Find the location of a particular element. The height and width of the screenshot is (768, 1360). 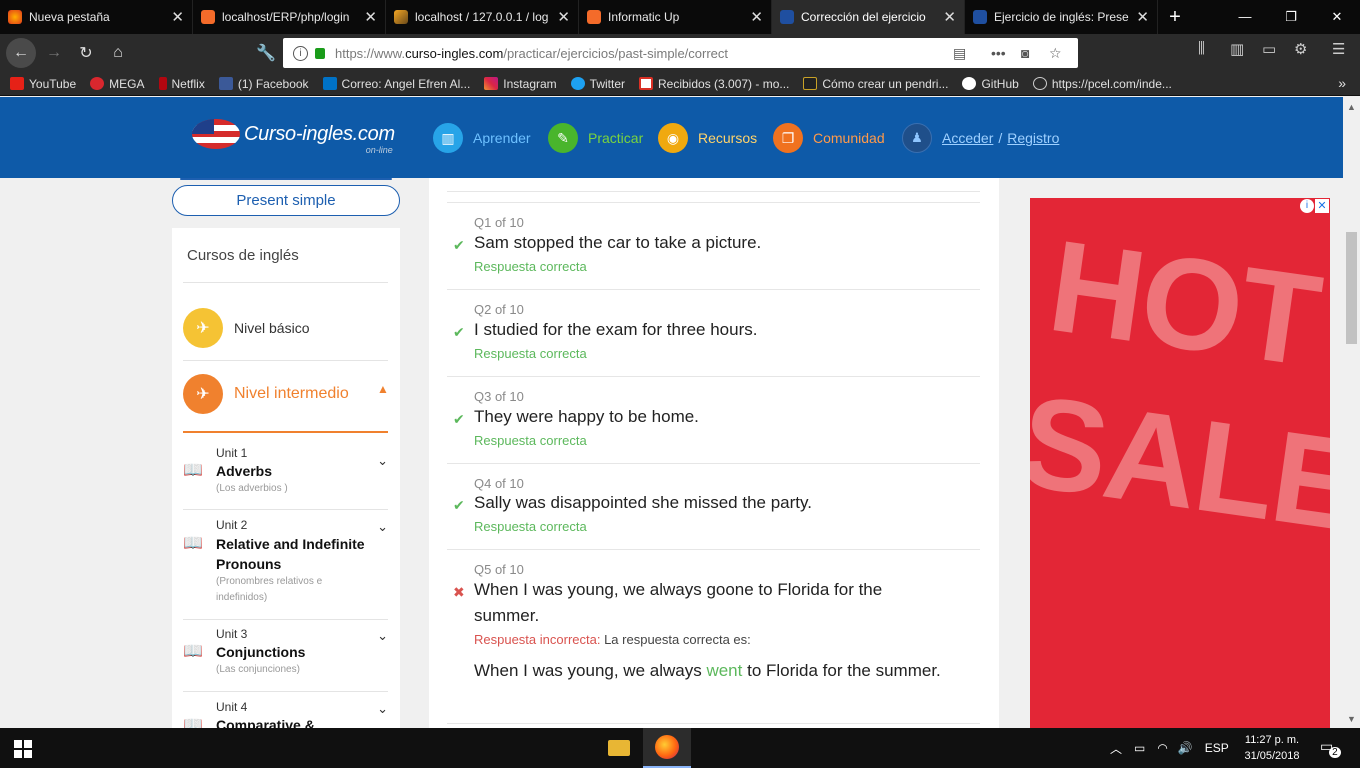

close-ad-icon: ✕ is located at coordinates (1322, 206).